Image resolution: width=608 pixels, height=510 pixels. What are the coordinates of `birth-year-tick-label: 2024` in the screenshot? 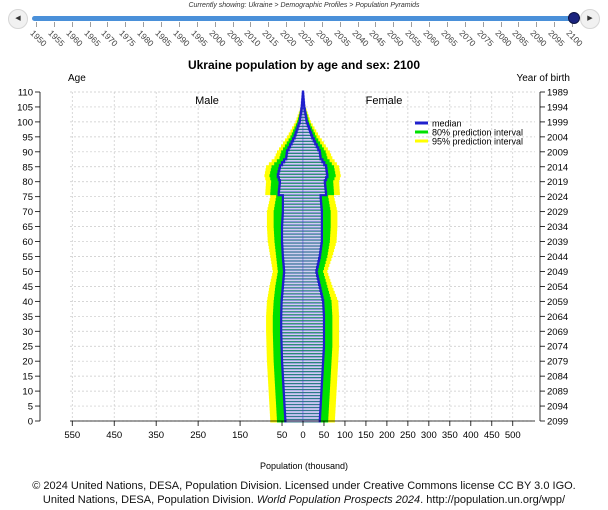 It's located at (557, 197).